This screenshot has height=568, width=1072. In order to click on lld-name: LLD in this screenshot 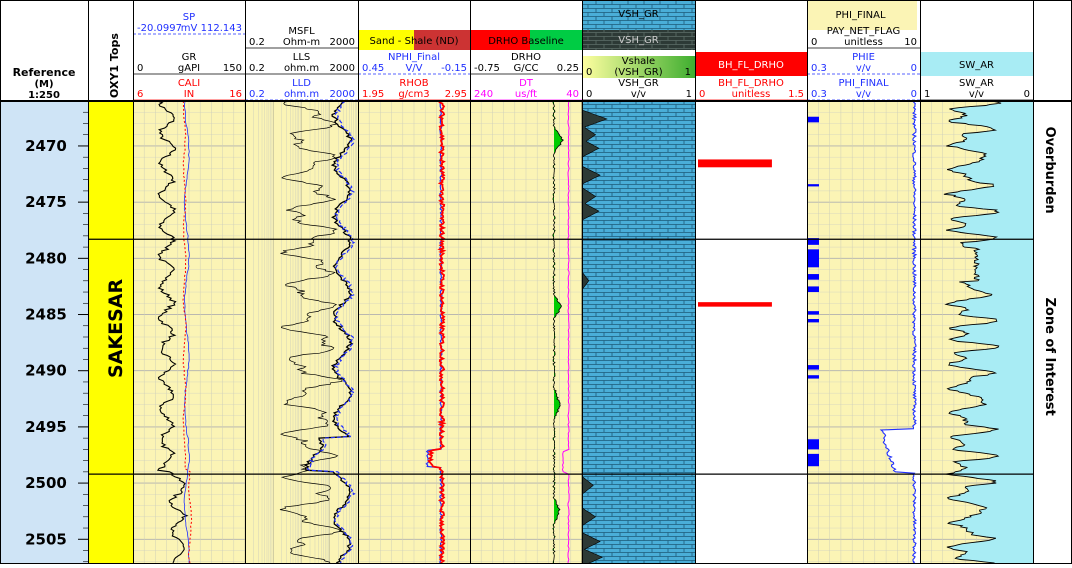, I will do `click(301, 83)`.